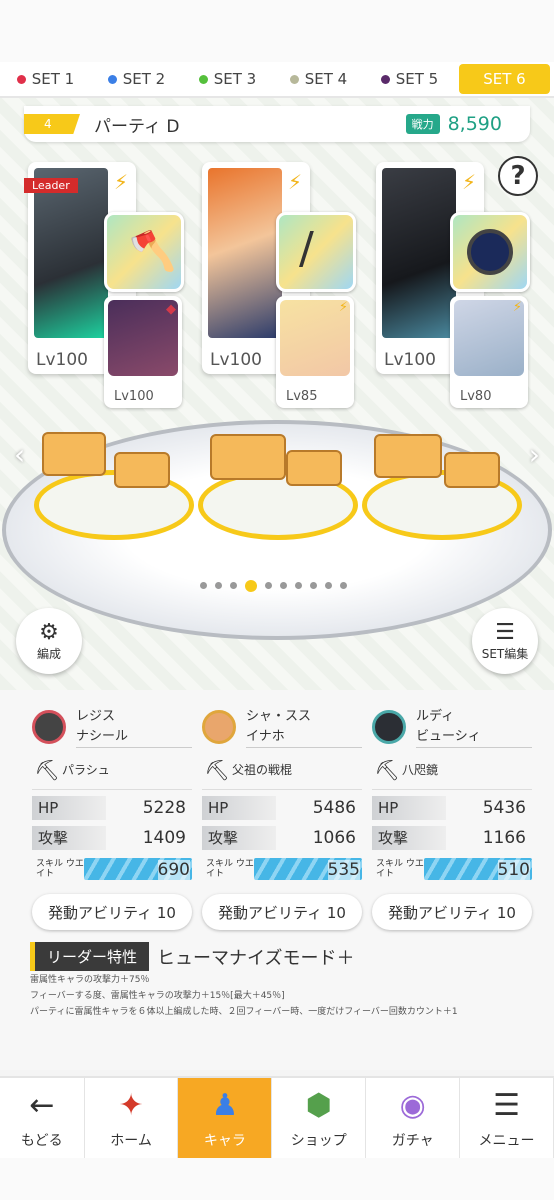 Image resolution: width=554 pixels, height=1200 pixels. Describe the element at coordinates (277, 32) in the screenshot. I see `header-decoration` at that location.